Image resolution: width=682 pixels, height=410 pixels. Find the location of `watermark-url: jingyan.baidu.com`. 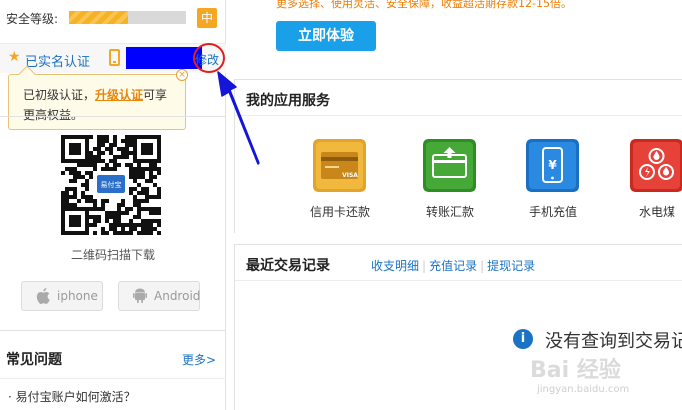

watermark-url: jingyan.baidu.com is located at coordinates (583, 389).